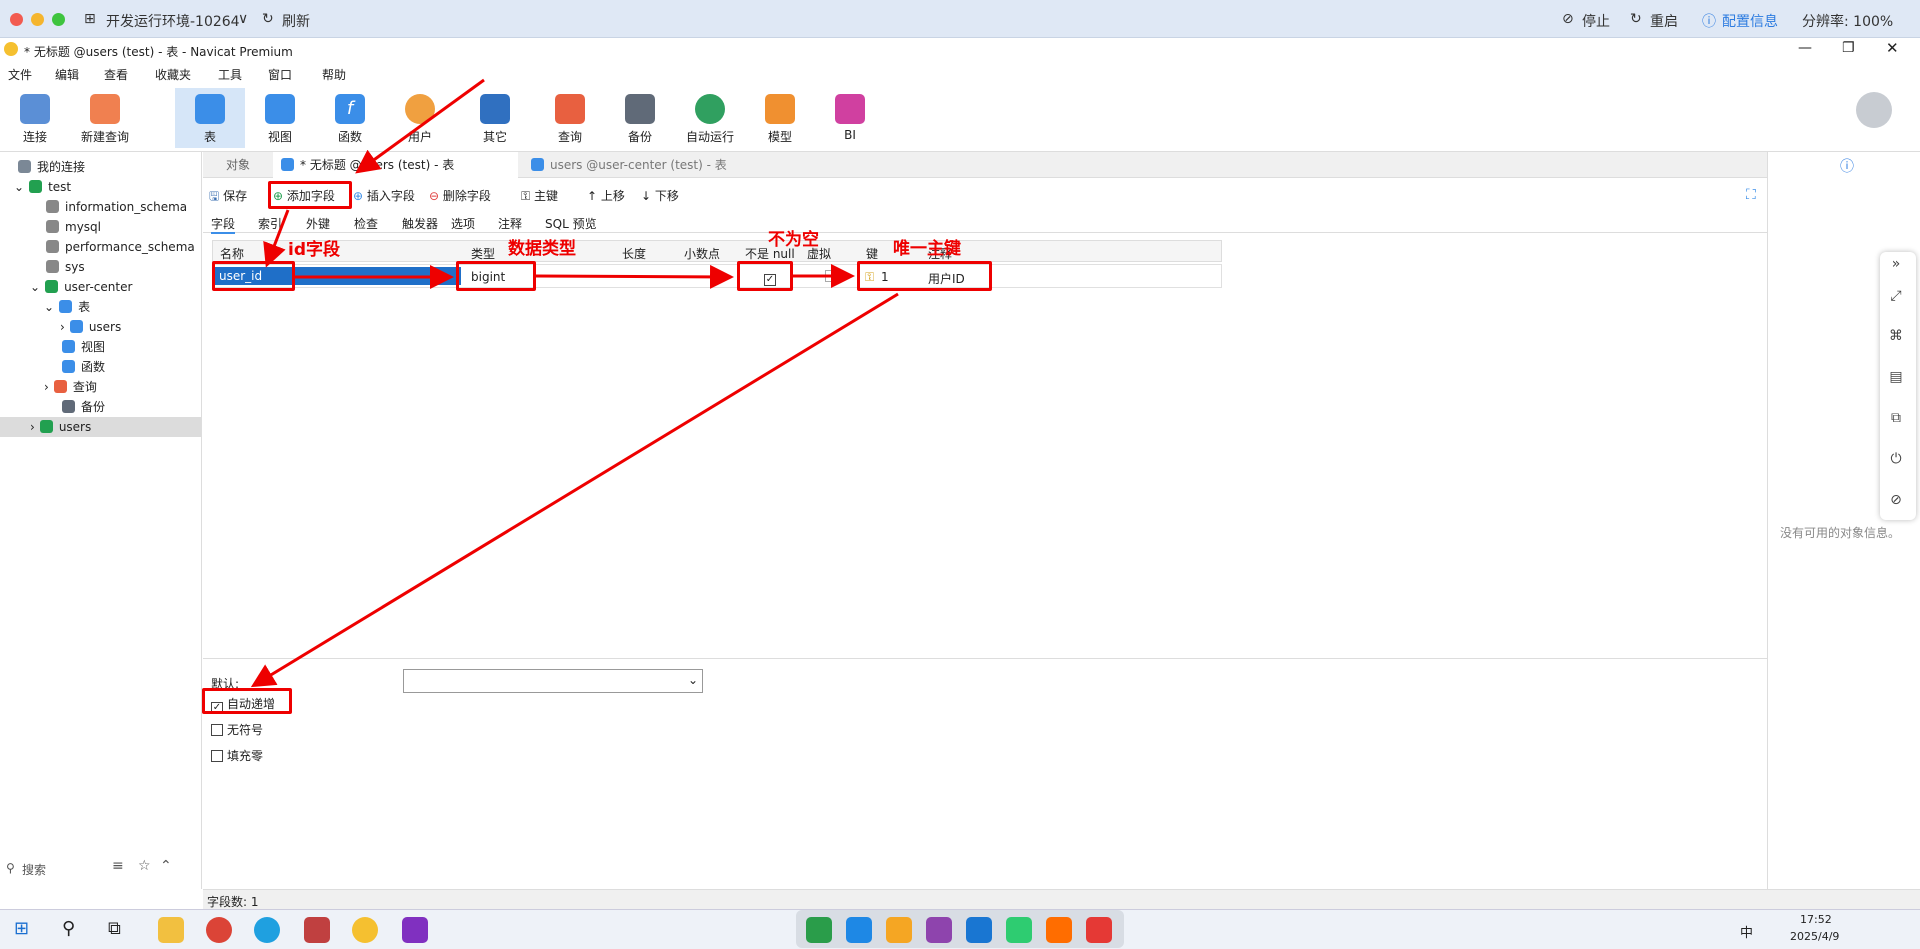 This screenshot has width=1920, height=949. Describe the element at coordinates (574, 490) in the screenshot. I see `arrow-to-auto-increment` at that location.